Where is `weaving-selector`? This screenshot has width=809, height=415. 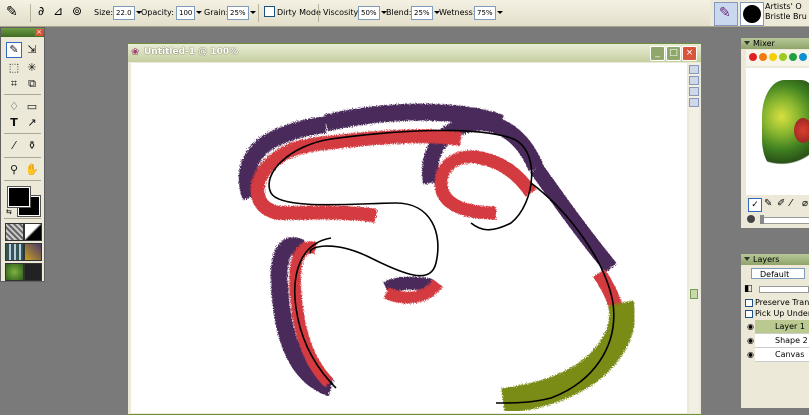
weaving-selector is located at coordinates (33, 252).